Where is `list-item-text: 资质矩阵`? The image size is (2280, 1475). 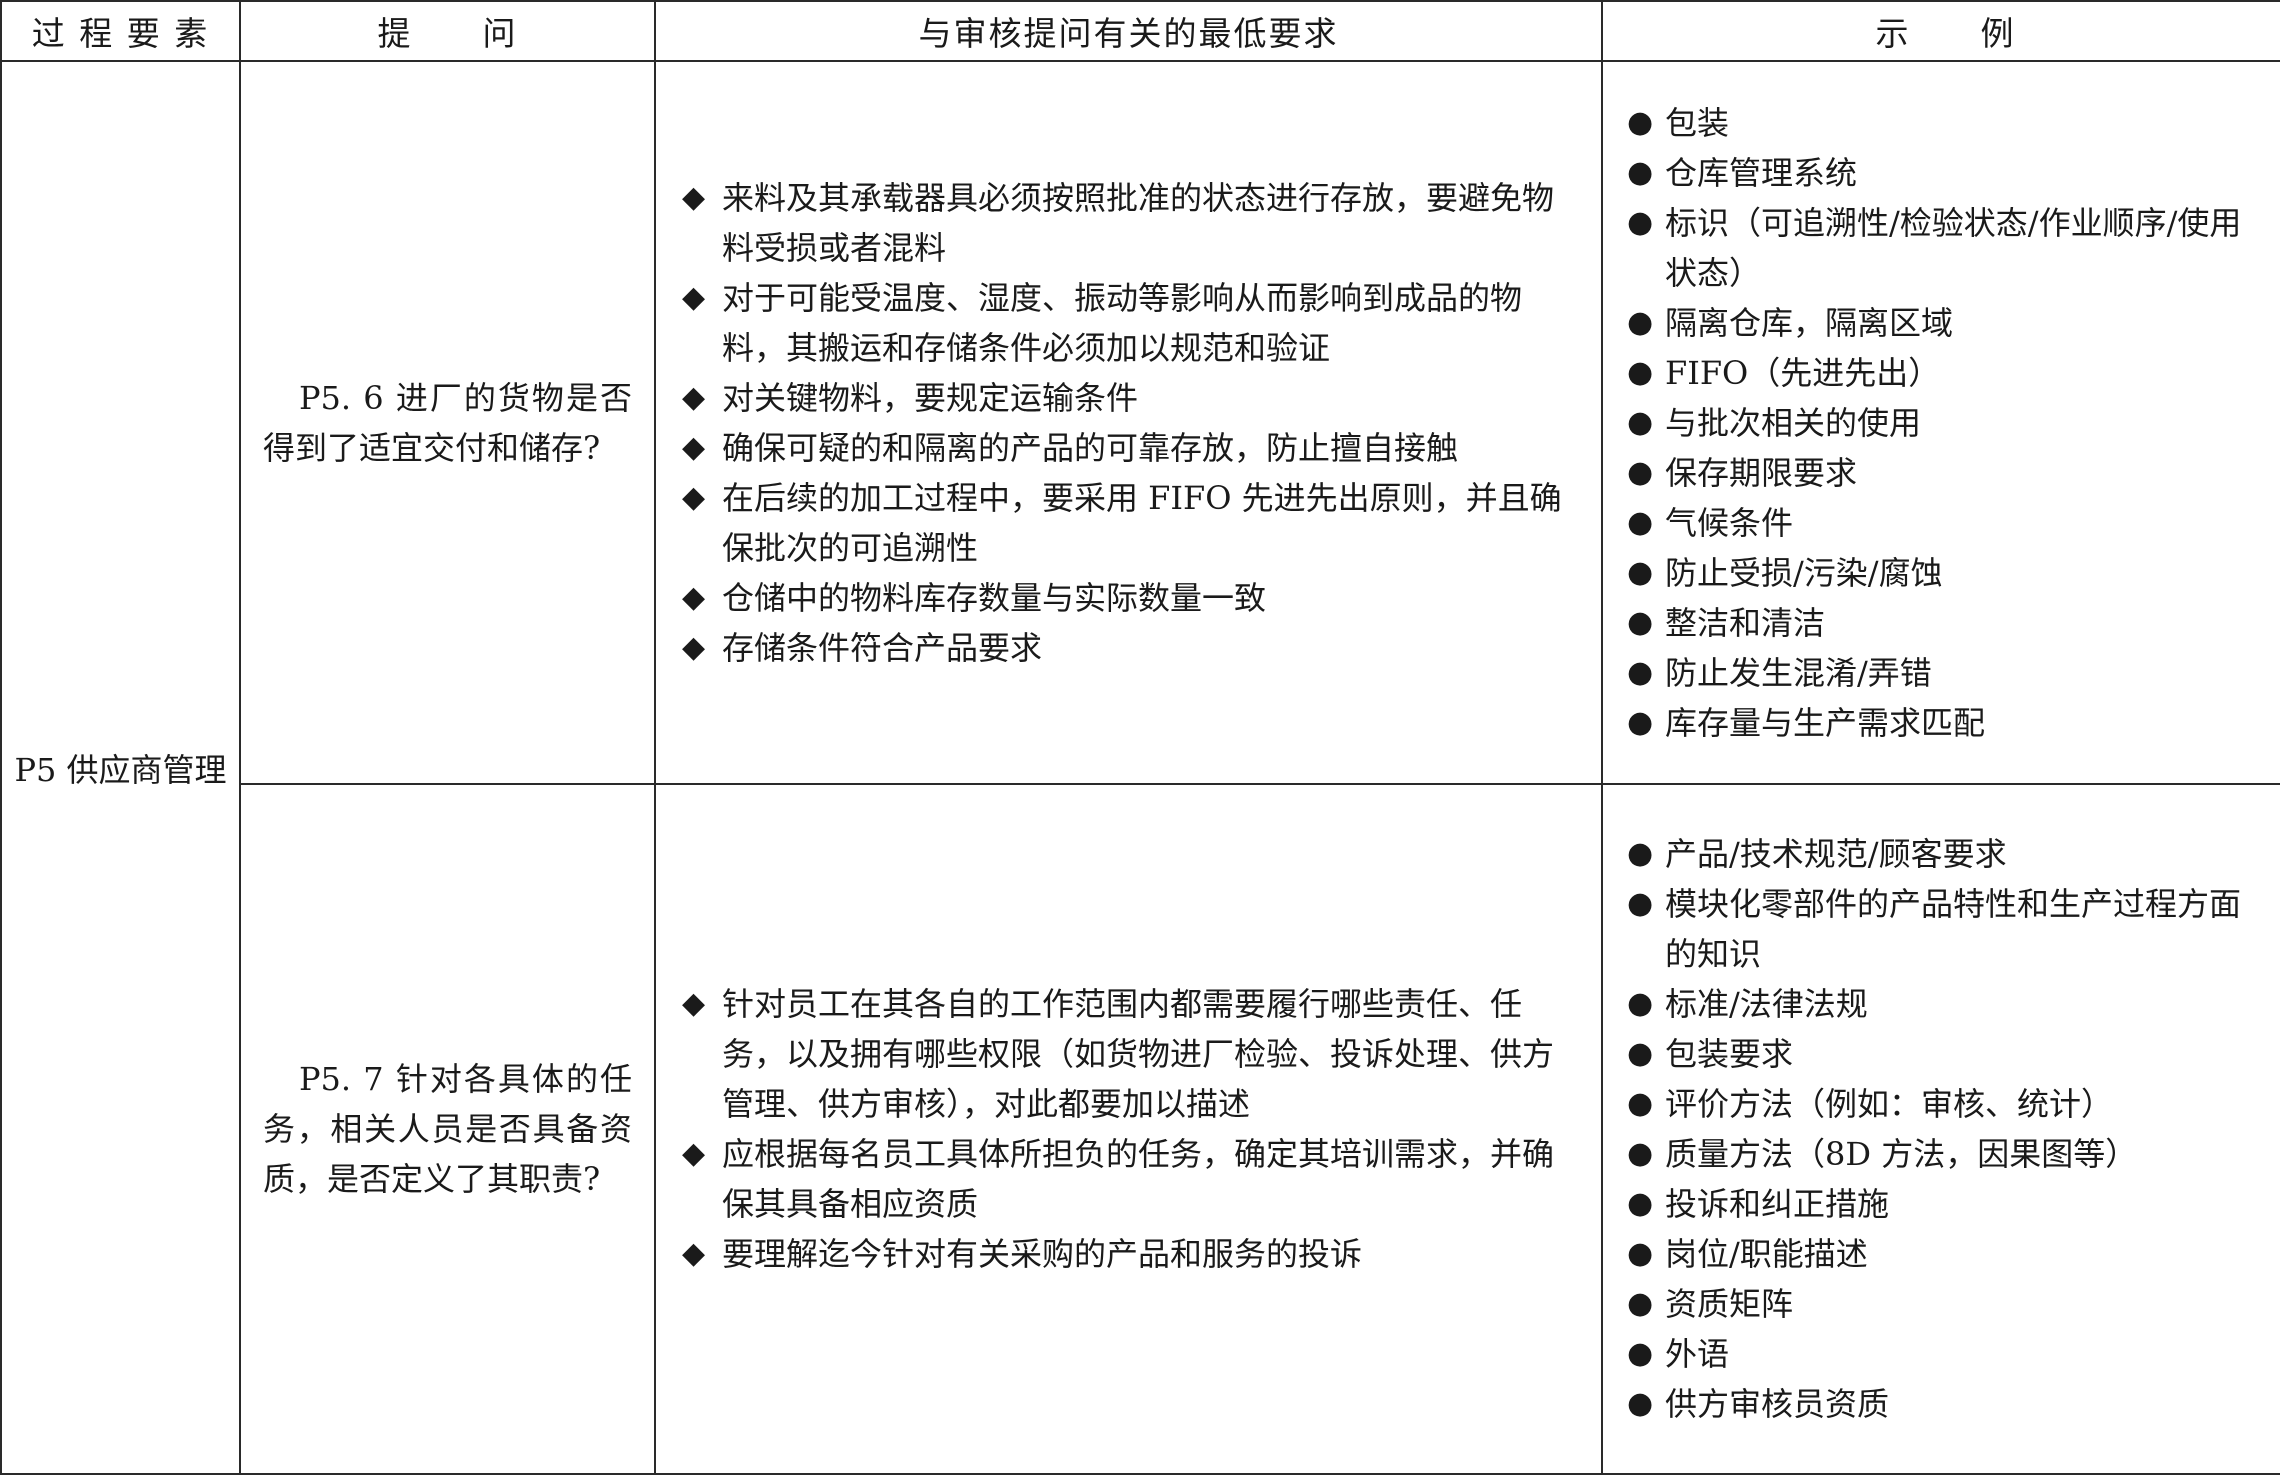 list-item-text: 资质矩阵 is located at coordinates (1729, 1304).